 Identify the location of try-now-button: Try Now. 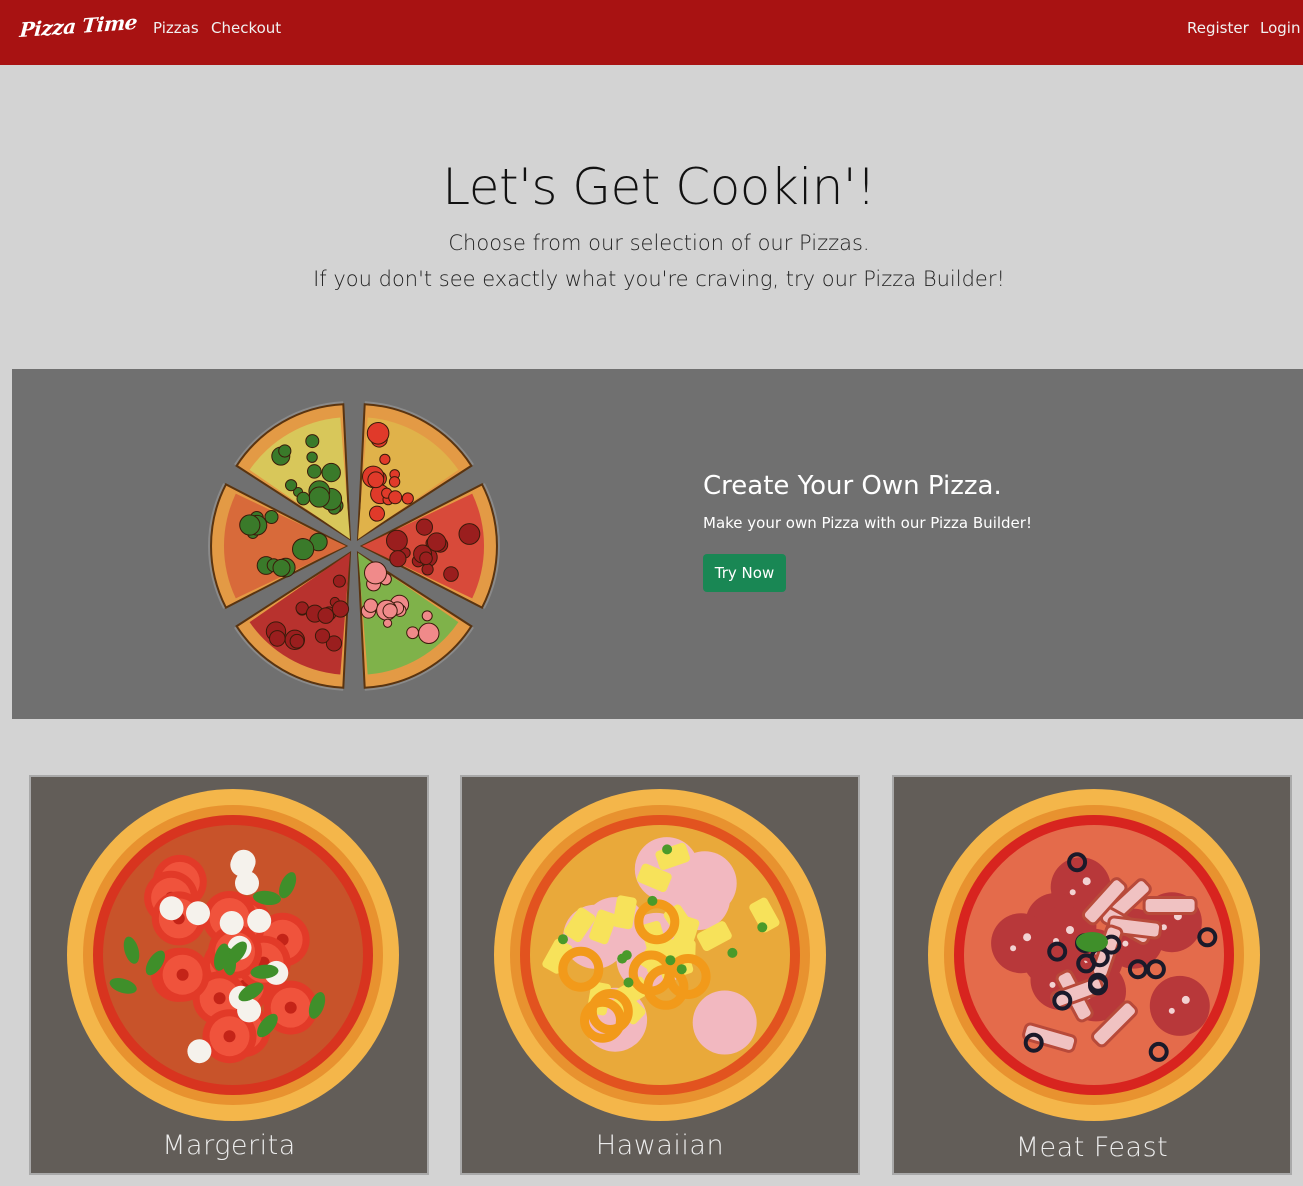
(744, 573).